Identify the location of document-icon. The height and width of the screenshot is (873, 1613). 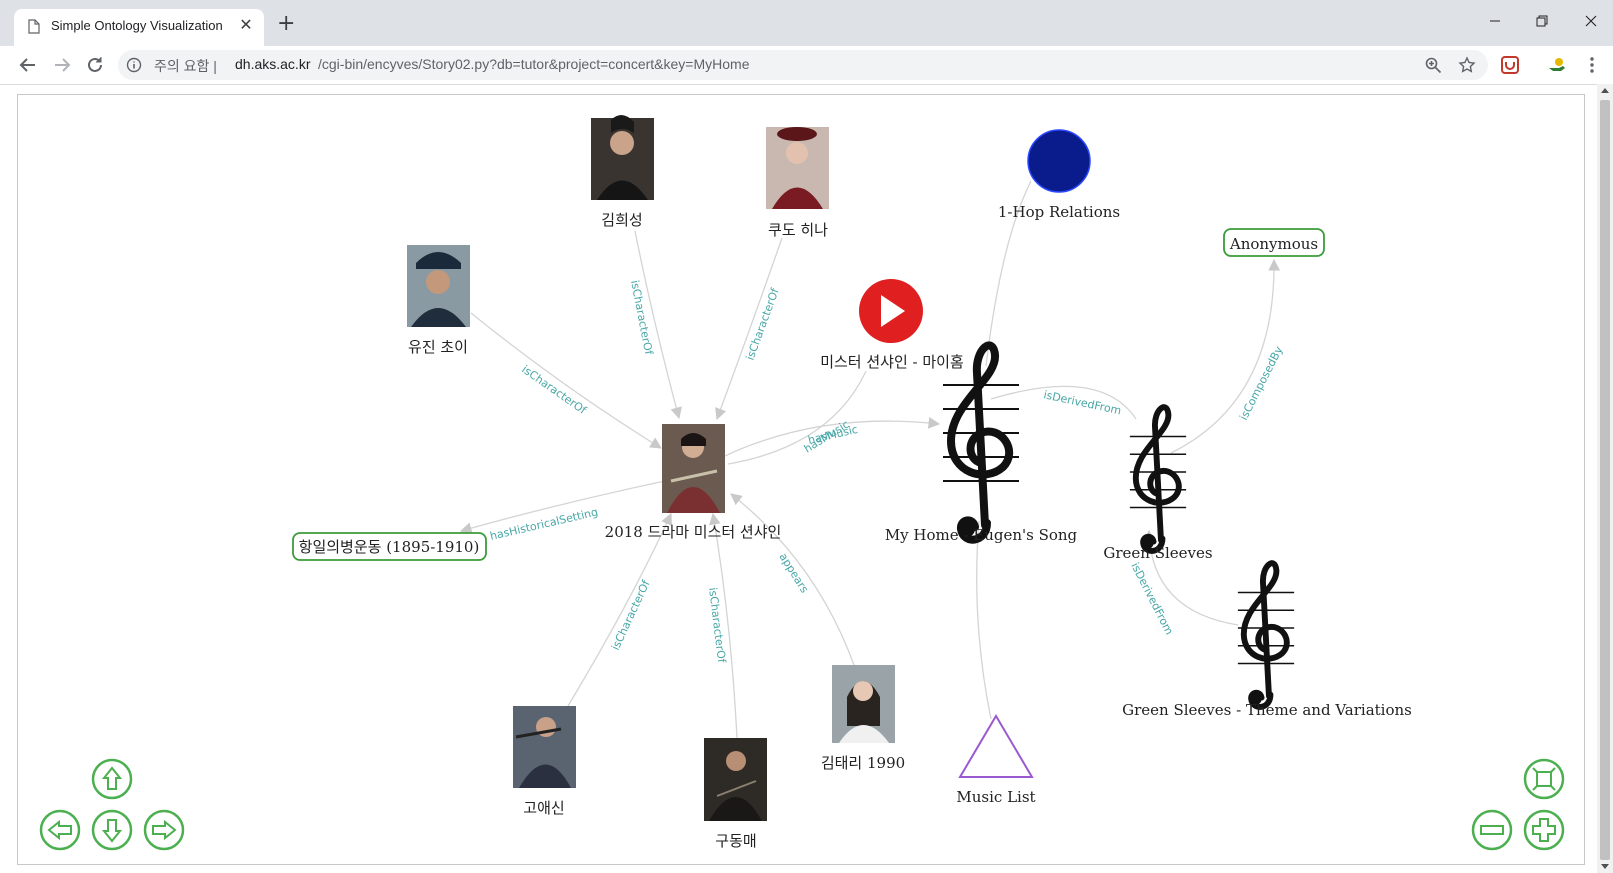
(34, 26).